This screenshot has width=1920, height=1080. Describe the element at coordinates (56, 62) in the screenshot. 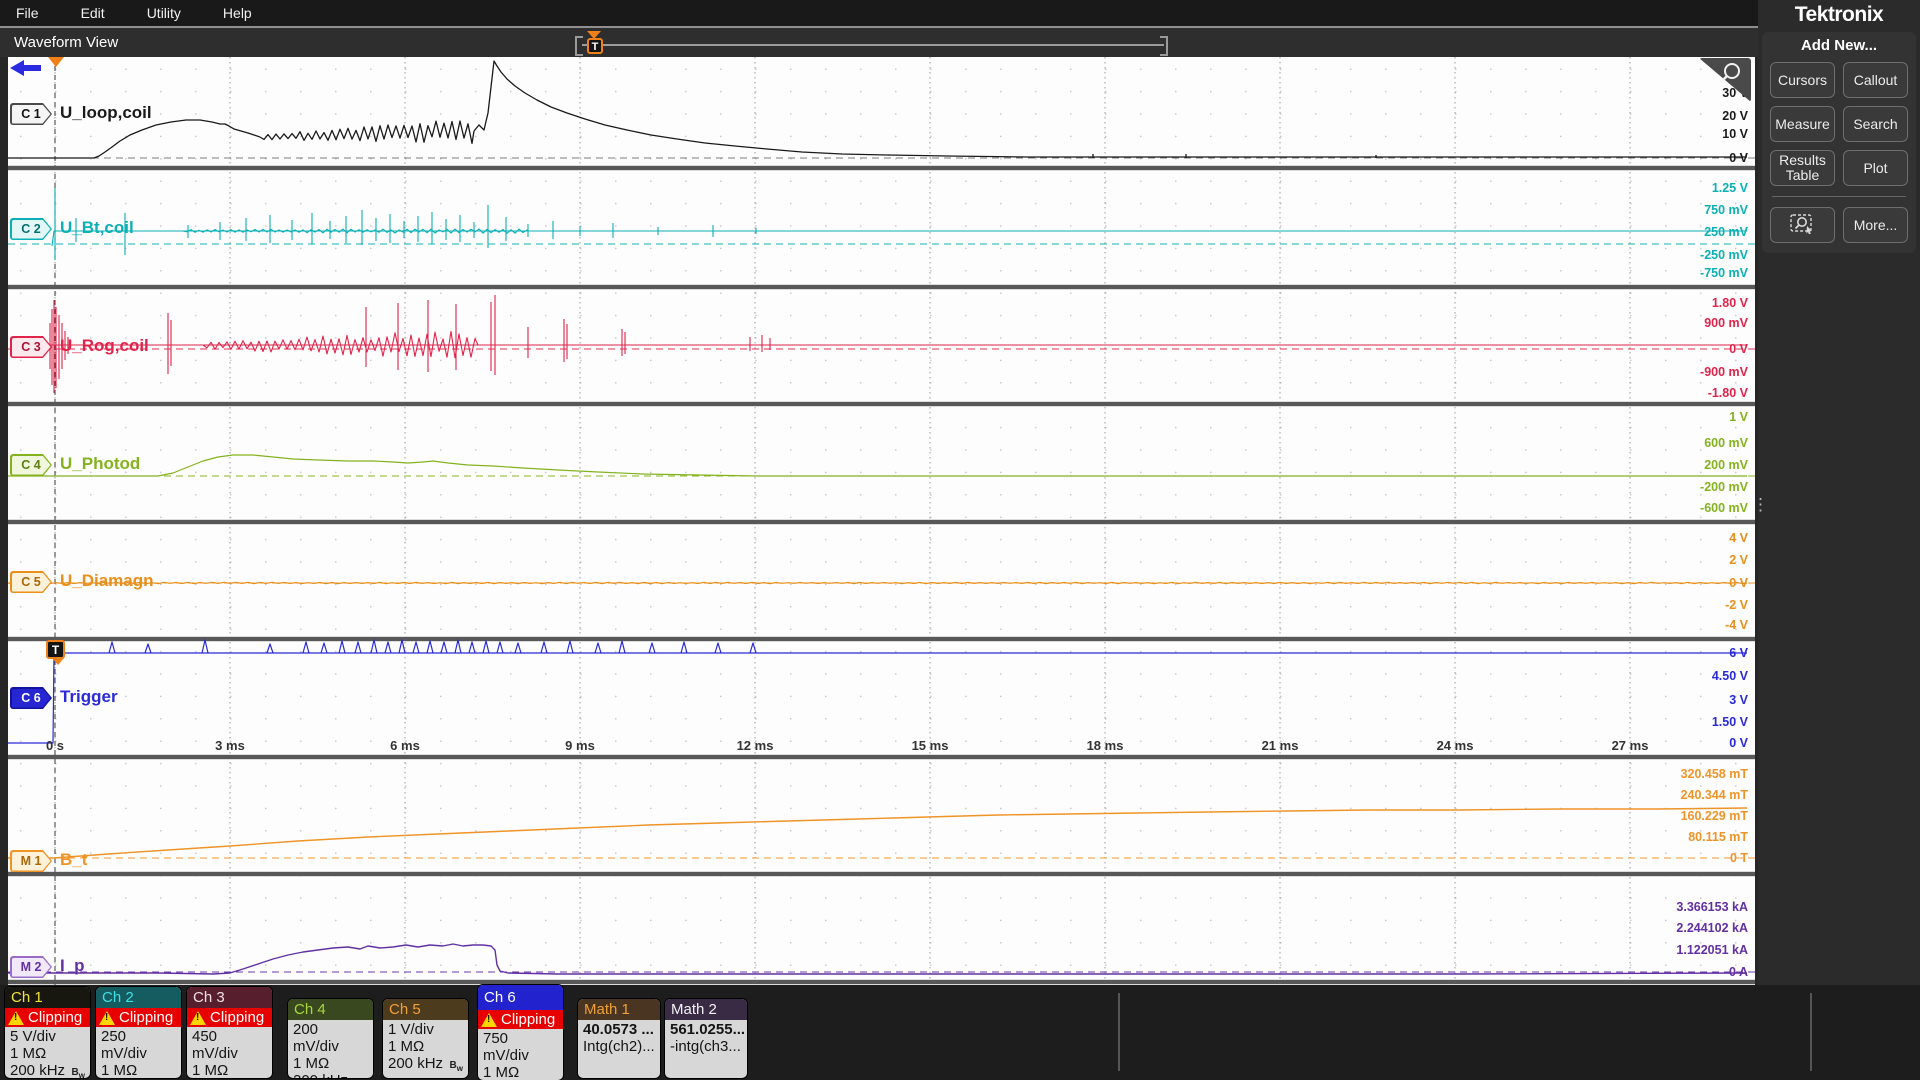

I see `trigger-time-marker-icon` at that location.